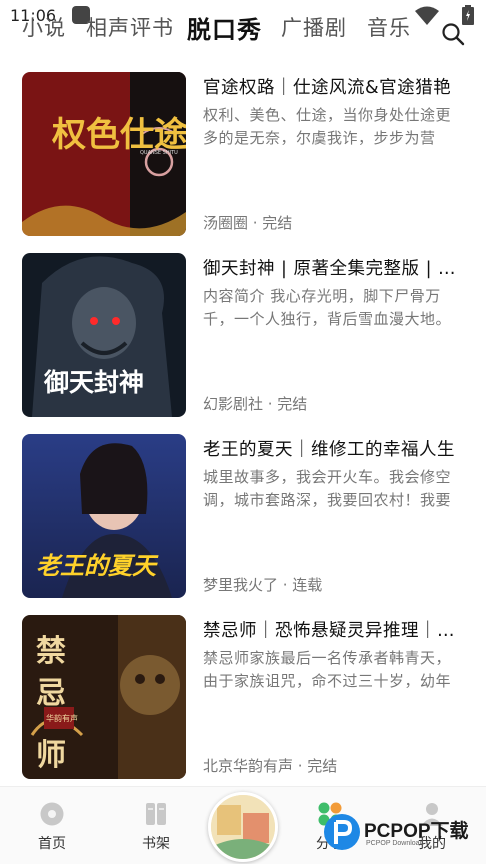 Image resolution: width=486 pixels, height=864 pixels. What do you see at coordinates (327, 669) in the screenshot?
I see `item-description: 禁忌师家族最后一名传承者韩青天，由于家族诅咒，命不过三十岁，幼年` at bounding box center [327, 669].